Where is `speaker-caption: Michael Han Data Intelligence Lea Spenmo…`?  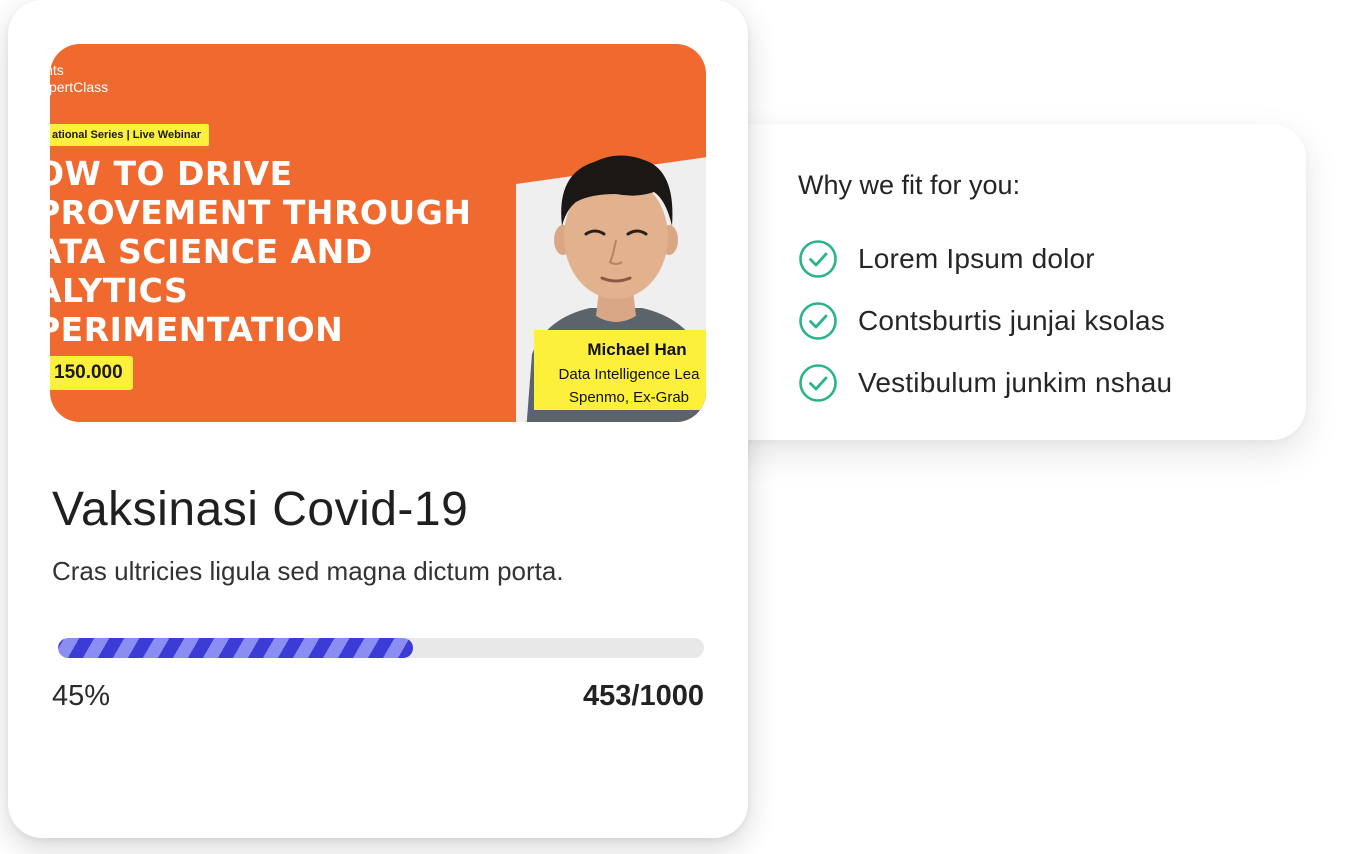 speaker-caption: Michael Han Data Intelligence Lea Spenmo… is located at coordinates (620, 370).